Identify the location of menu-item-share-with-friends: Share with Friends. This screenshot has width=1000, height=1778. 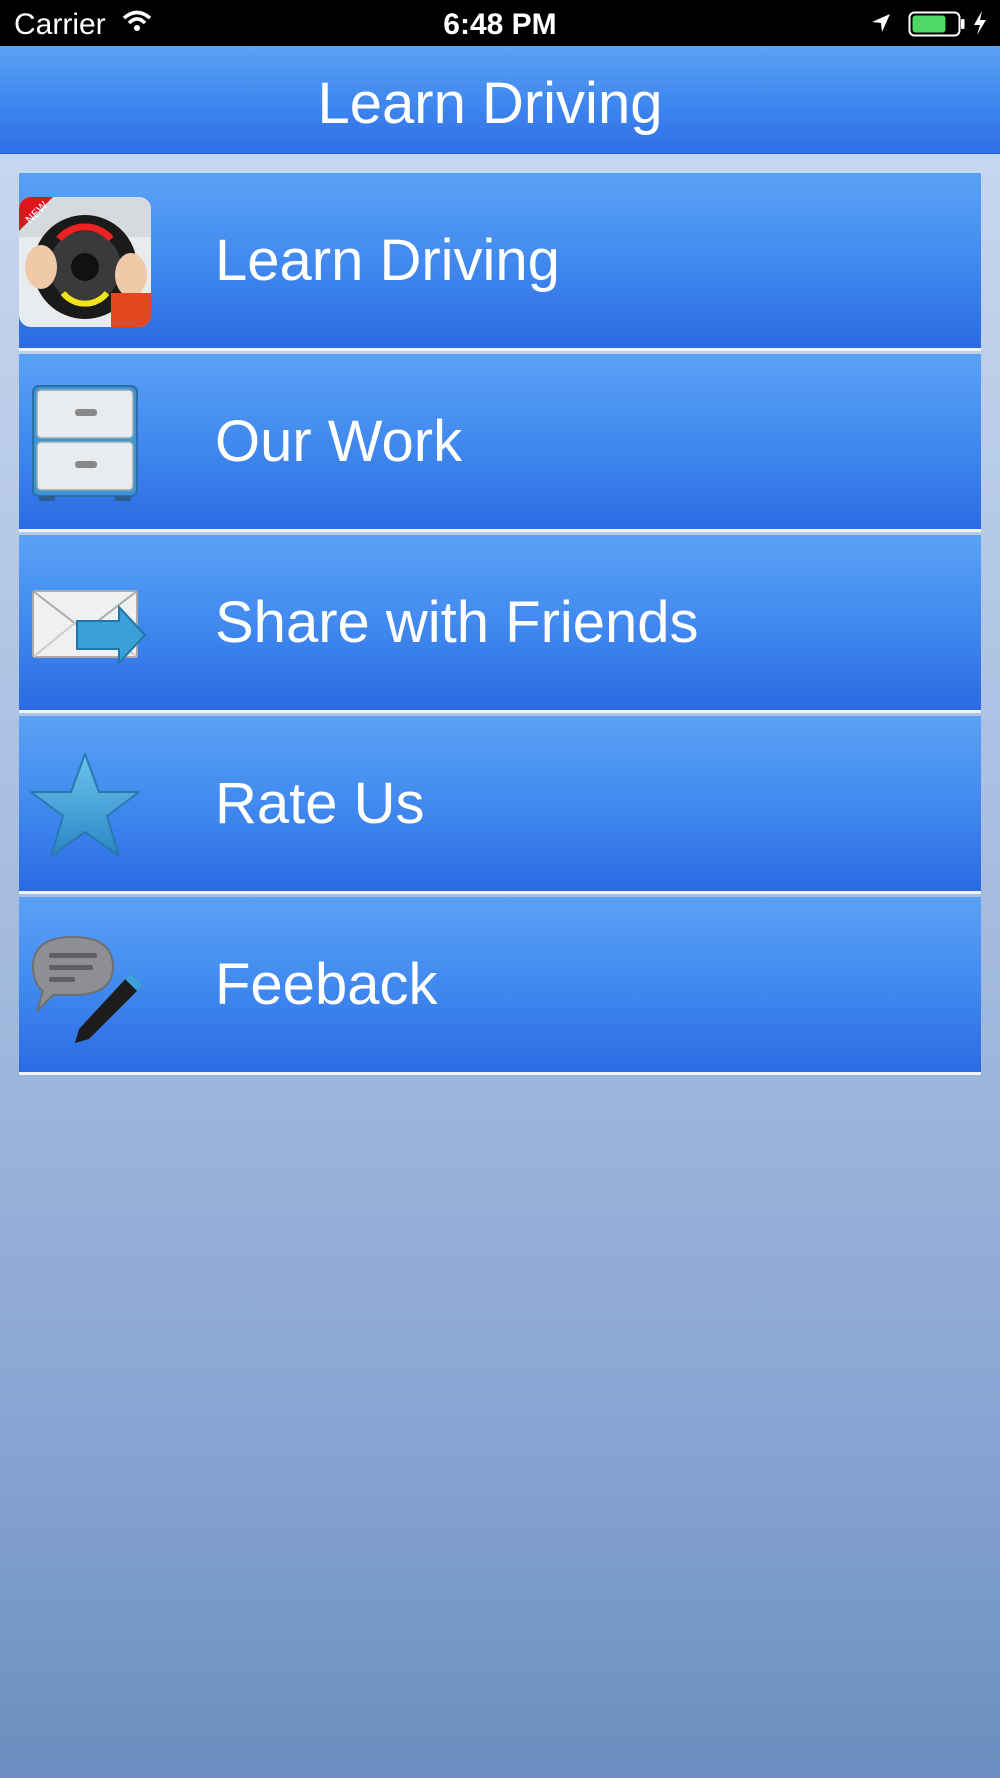
(500, 624).